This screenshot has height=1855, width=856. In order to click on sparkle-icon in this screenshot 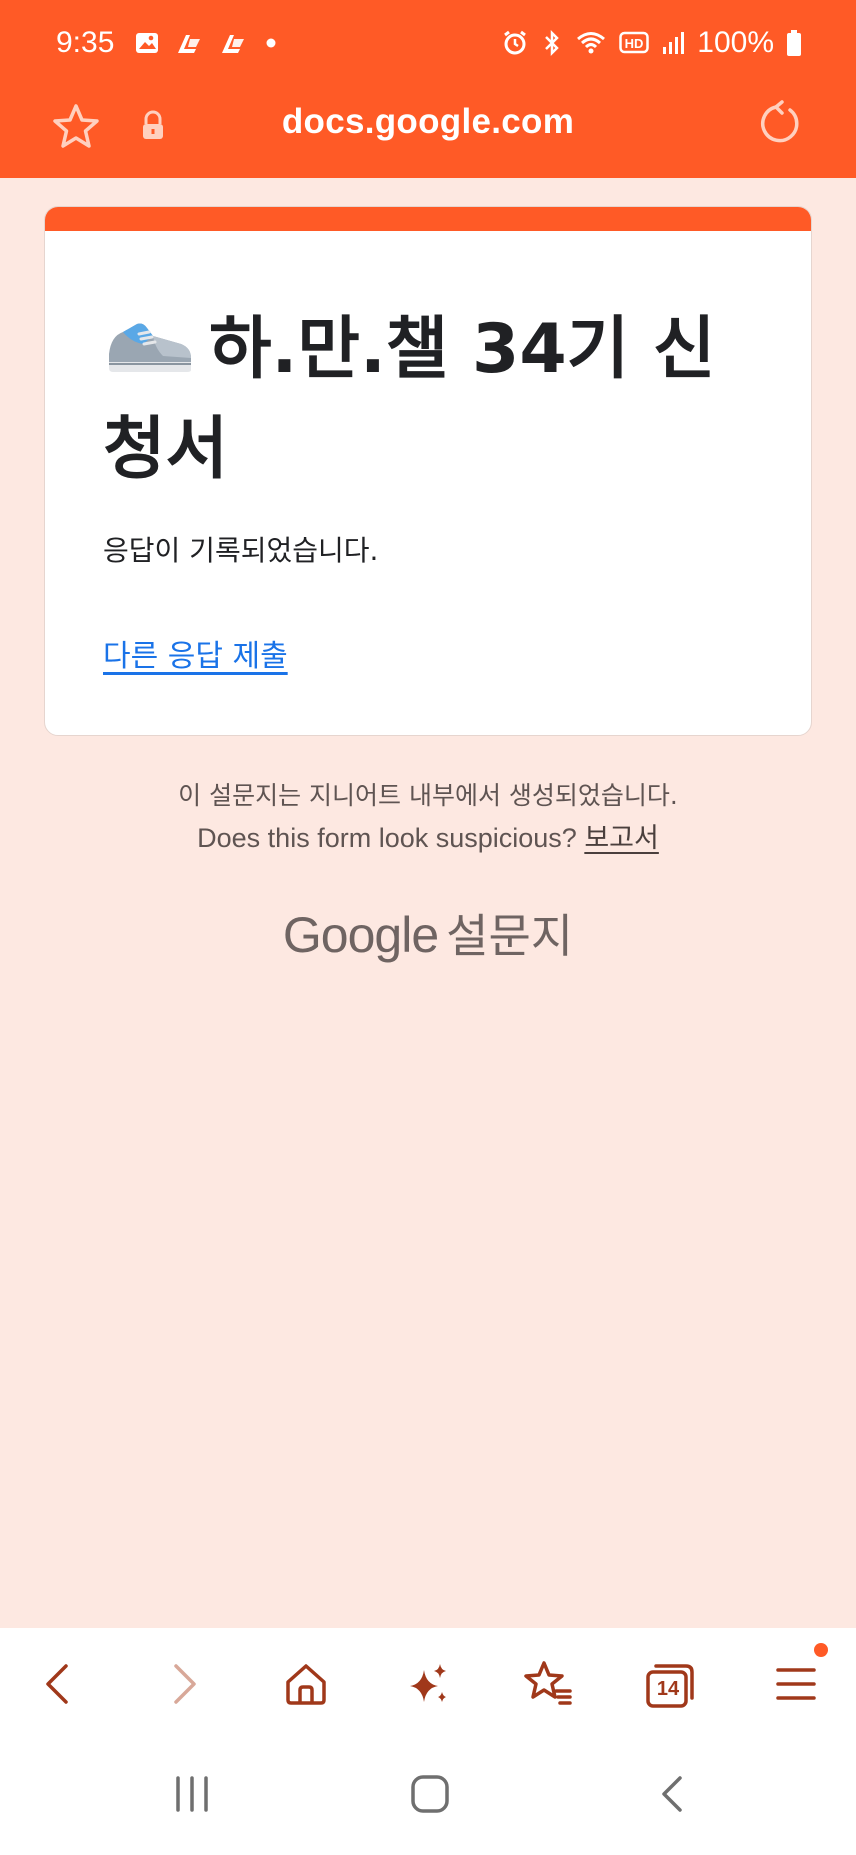, I will do `click(428, 1686)`.